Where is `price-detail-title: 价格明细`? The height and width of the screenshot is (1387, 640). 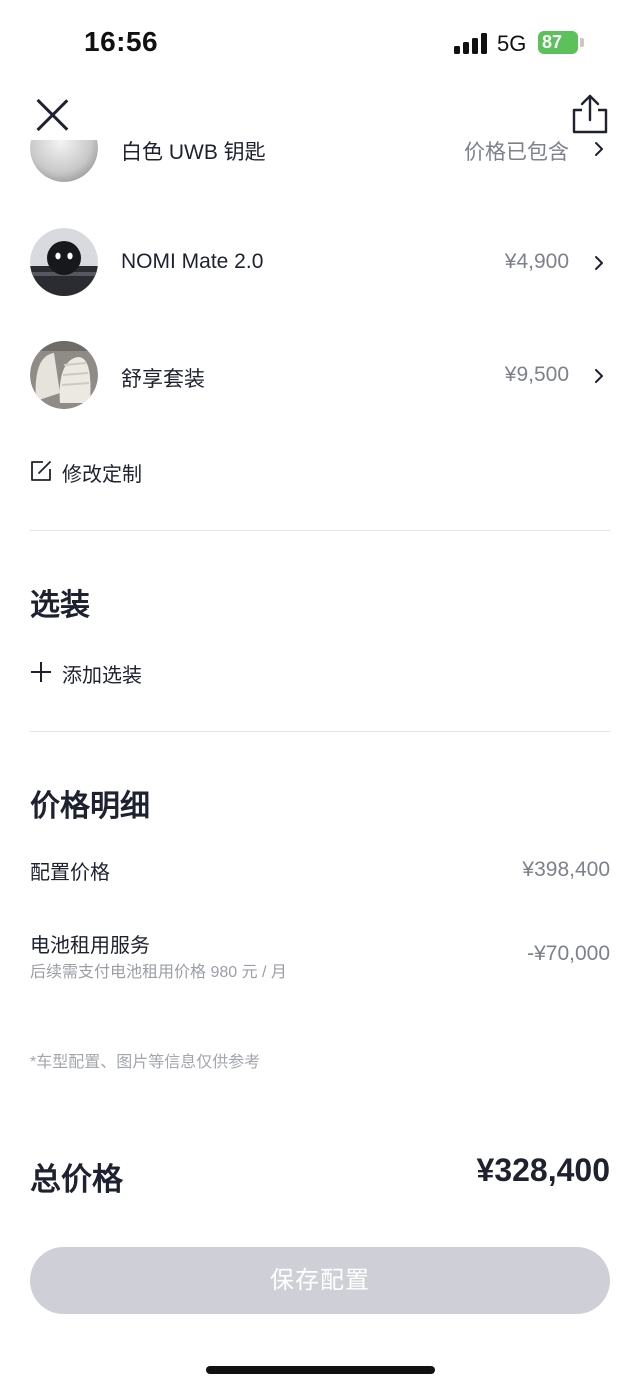 price-detail-title: 价格明细 is located at coordinates (90, 806).